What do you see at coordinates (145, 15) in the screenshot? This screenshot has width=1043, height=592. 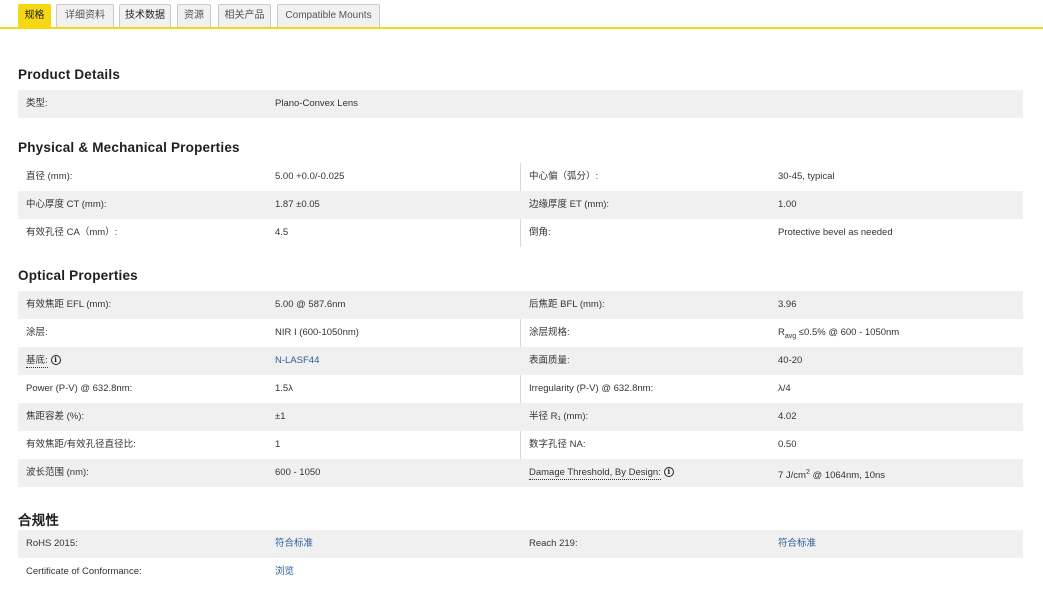 I see `tab-technical-data: 技术数据` at bounding box center [145, 15].